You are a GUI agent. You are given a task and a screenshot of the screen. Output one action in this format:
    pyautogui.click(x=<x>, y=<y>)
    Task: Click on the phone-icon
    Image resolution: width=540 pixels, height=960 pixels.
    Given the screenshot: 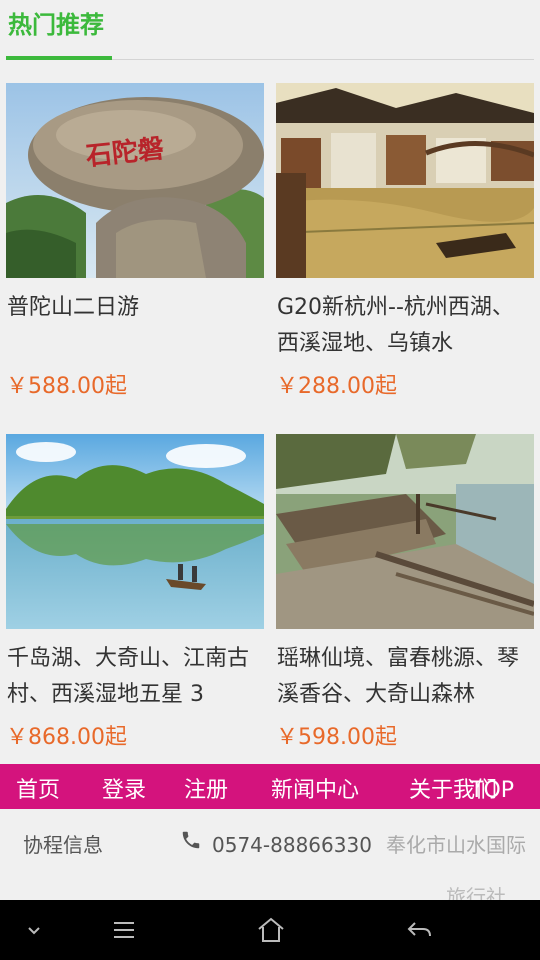 What is the action you would take?
    pyautogui.click(x=191, y=840)
    